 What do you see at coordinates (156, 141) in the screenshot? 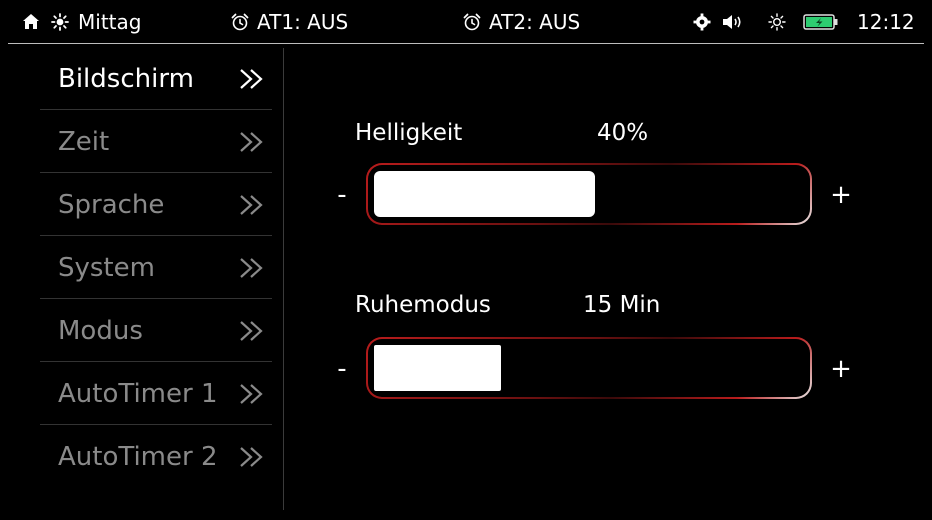
I see `sidebar-item-zeit: Zeit` at bounding box center [156, 141].